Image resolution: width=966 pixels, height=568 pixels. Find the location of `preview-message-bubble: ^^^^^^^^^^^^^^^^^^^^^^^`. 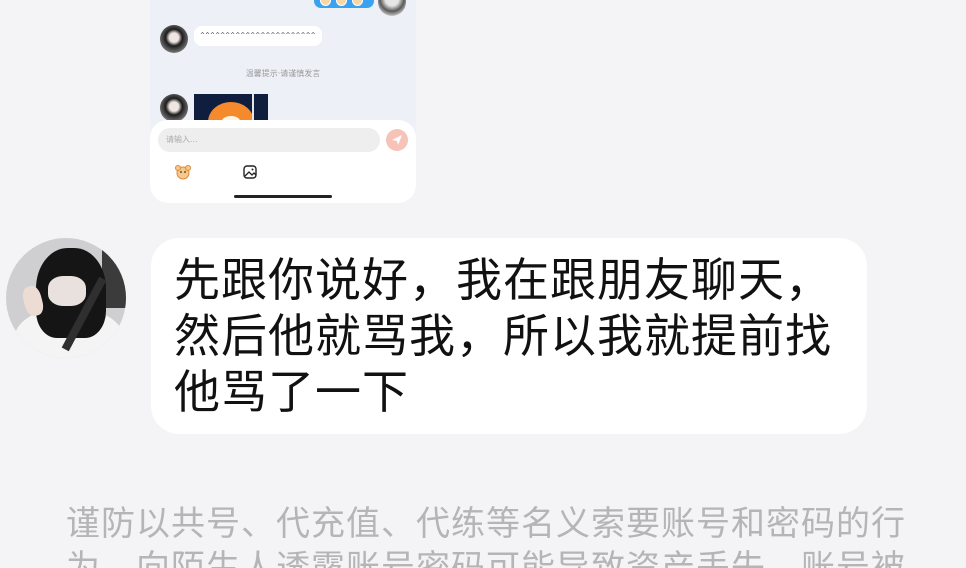

preview-message-bubble: ^^^^^^^^^^^^^^^^^^^^^^^ is located at coordinates (258, 36).